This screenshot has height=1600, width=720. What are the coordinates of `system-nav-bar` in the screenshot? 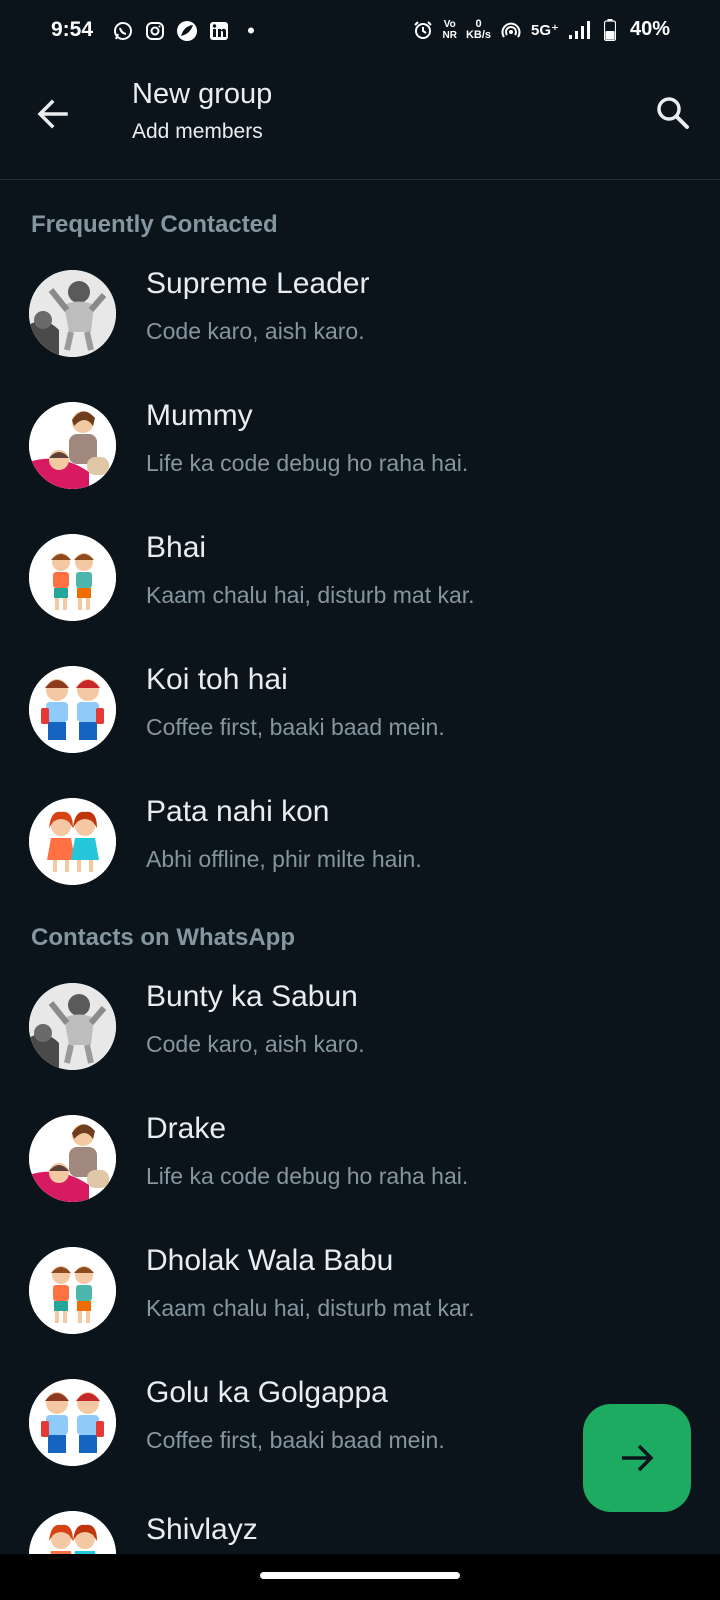 It's located at (360, 1577).